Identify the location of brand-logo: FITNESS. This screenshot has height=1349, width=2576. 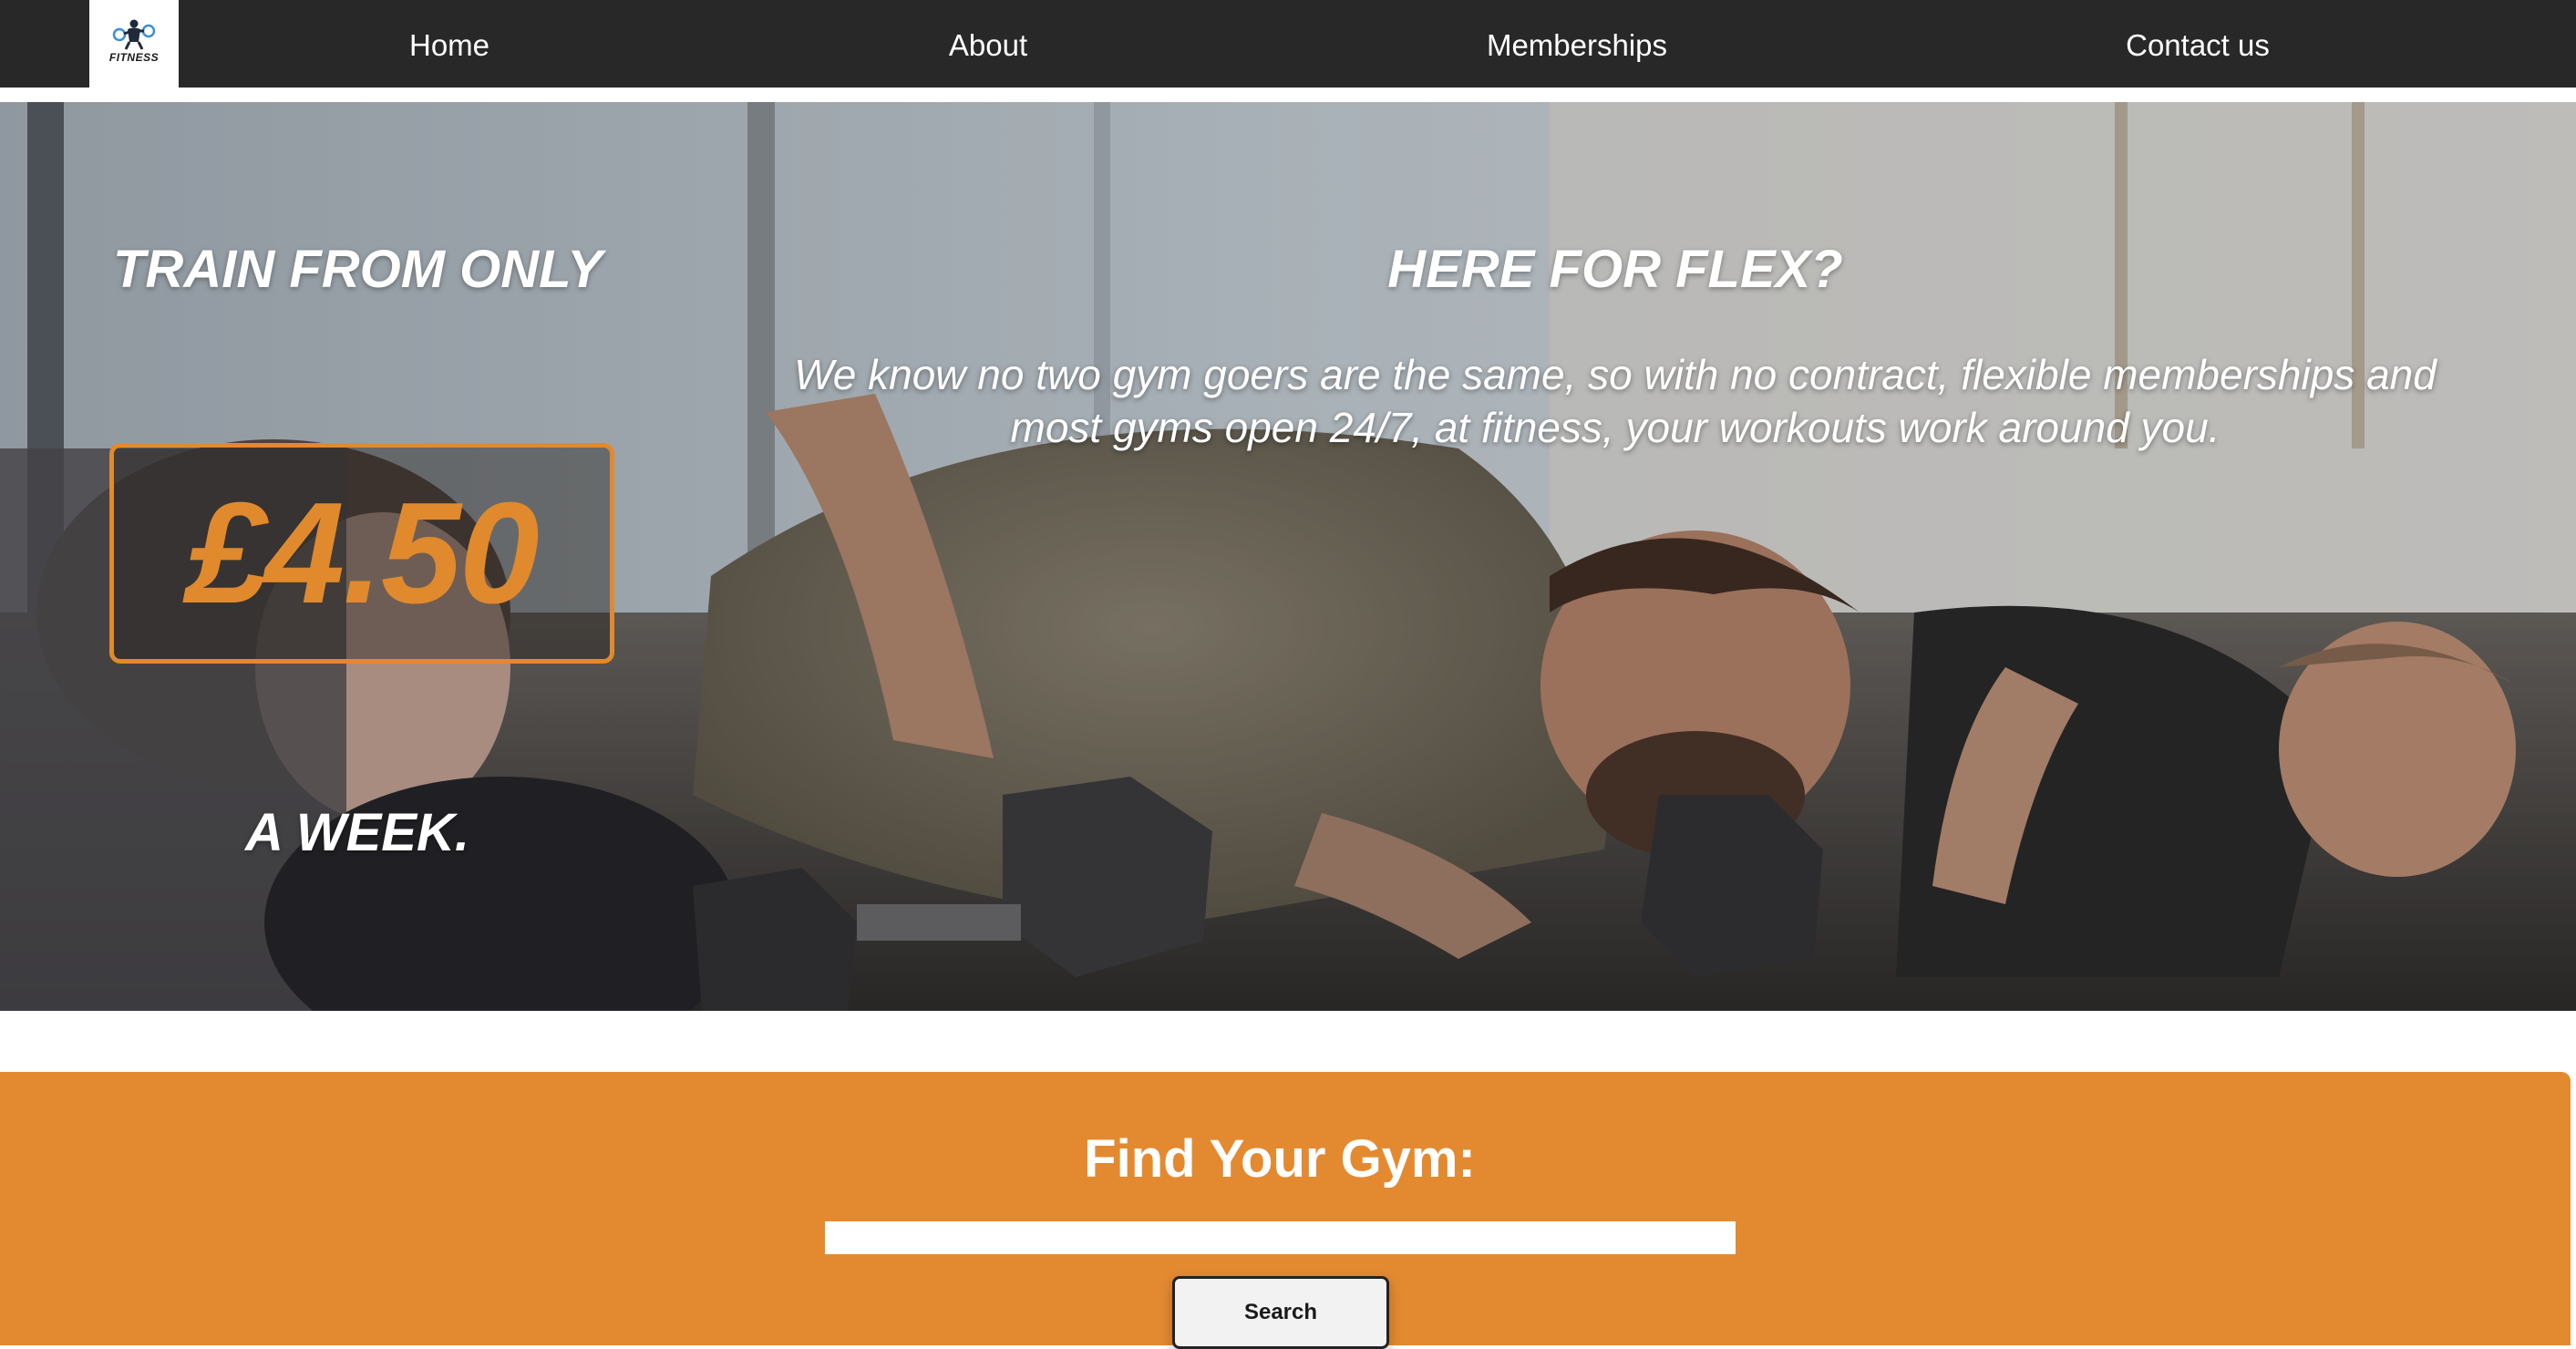
(134, 44).